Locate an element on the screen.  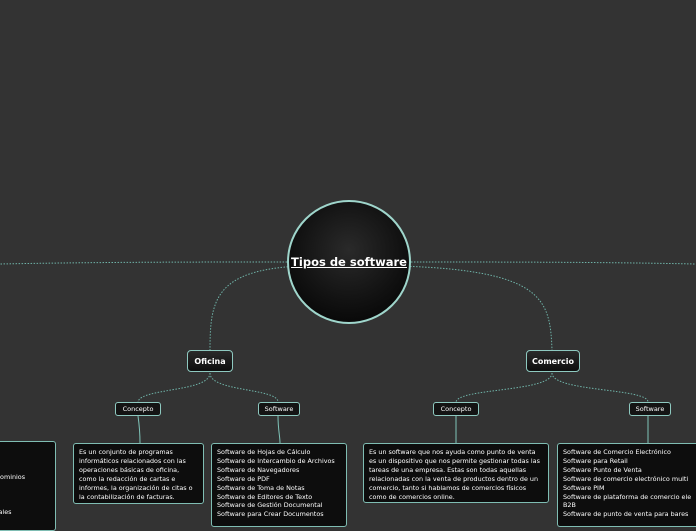
link-oficina-software-text is located at coordinates (279, 429).